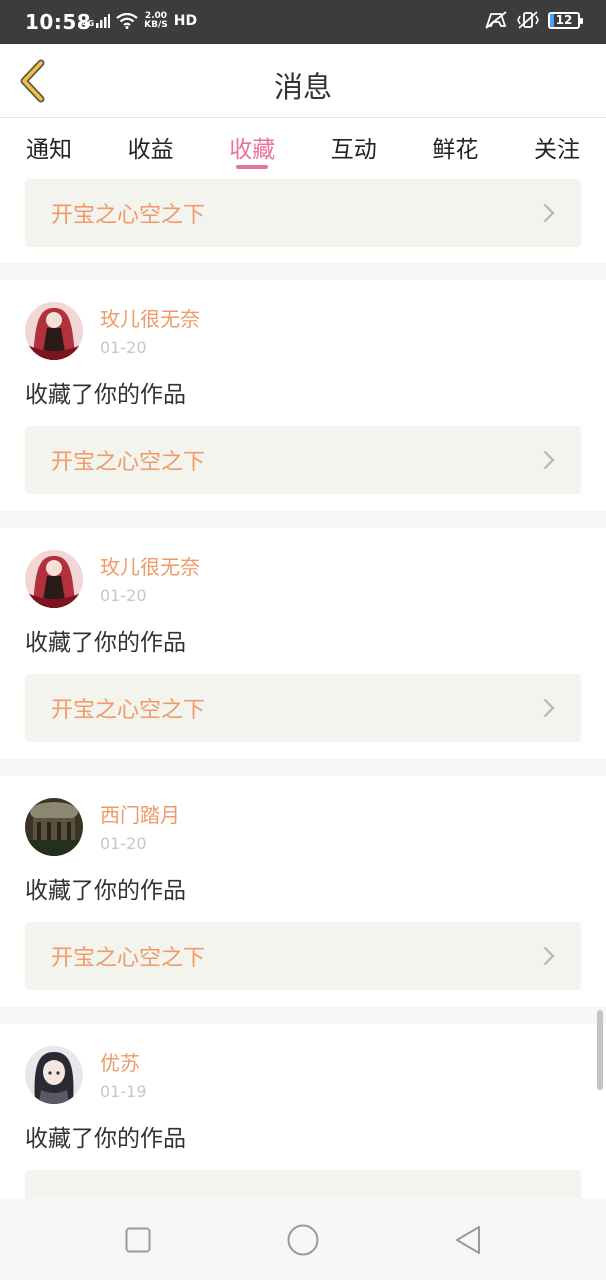  What do you see at coordinates (151, 146) in the screenshot?
I see `tab-earnings: 收益` at bounding box center [151, 146].